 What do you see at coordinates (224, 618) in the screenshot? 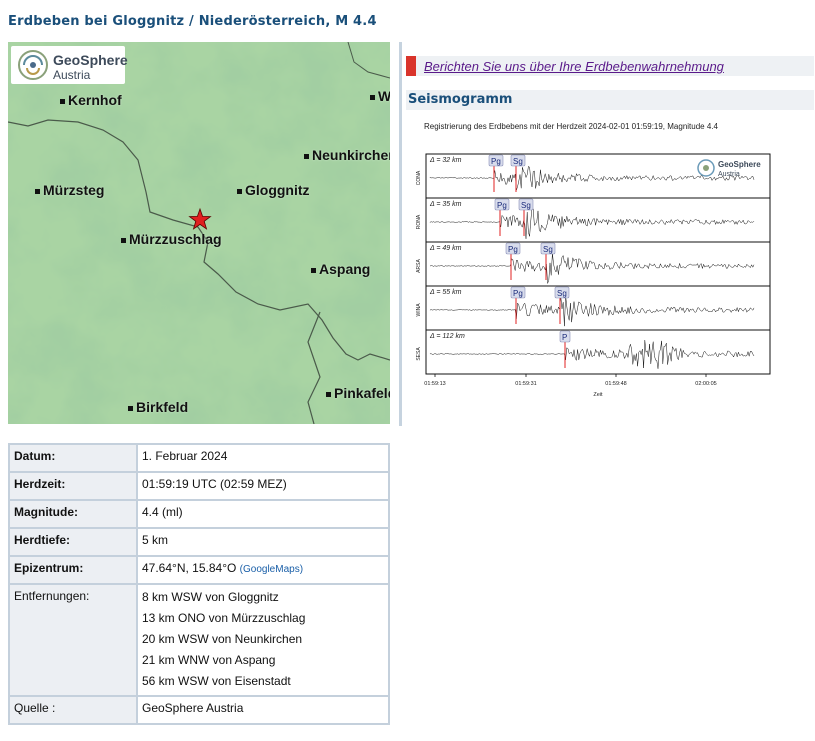
I see `distance-line: 13 km ONO von Mürzzuschlag` at bounding box center [224, 618].